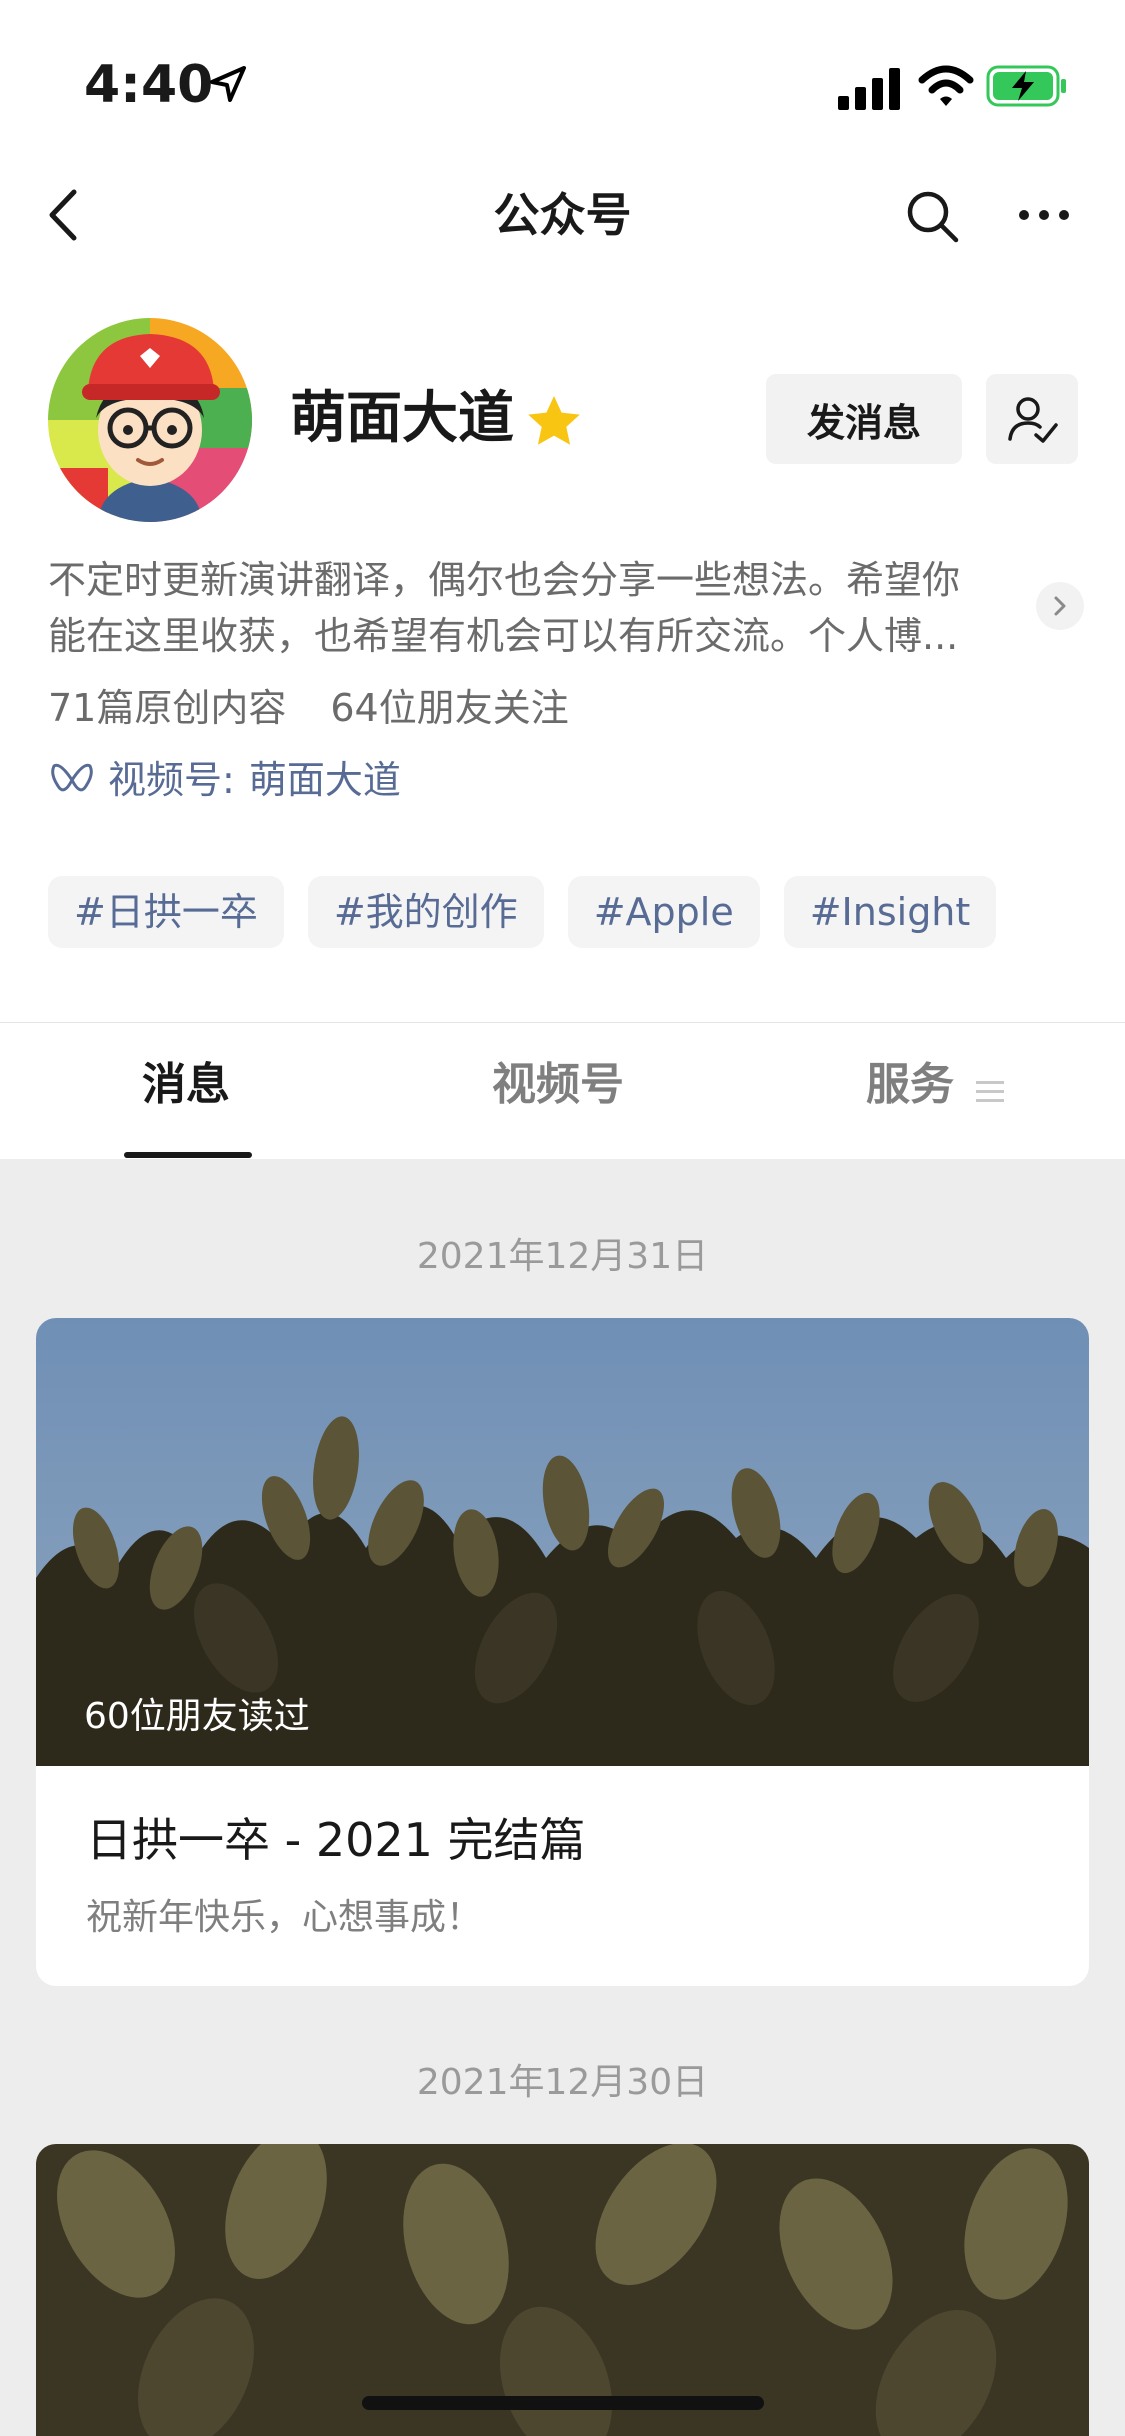  I want to click on tab-messages: 消息, so click(186, 1085).